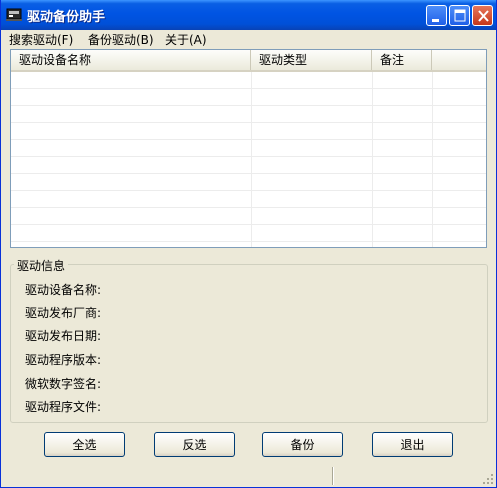  I want to click on minimize-icon, so click(435, 20).